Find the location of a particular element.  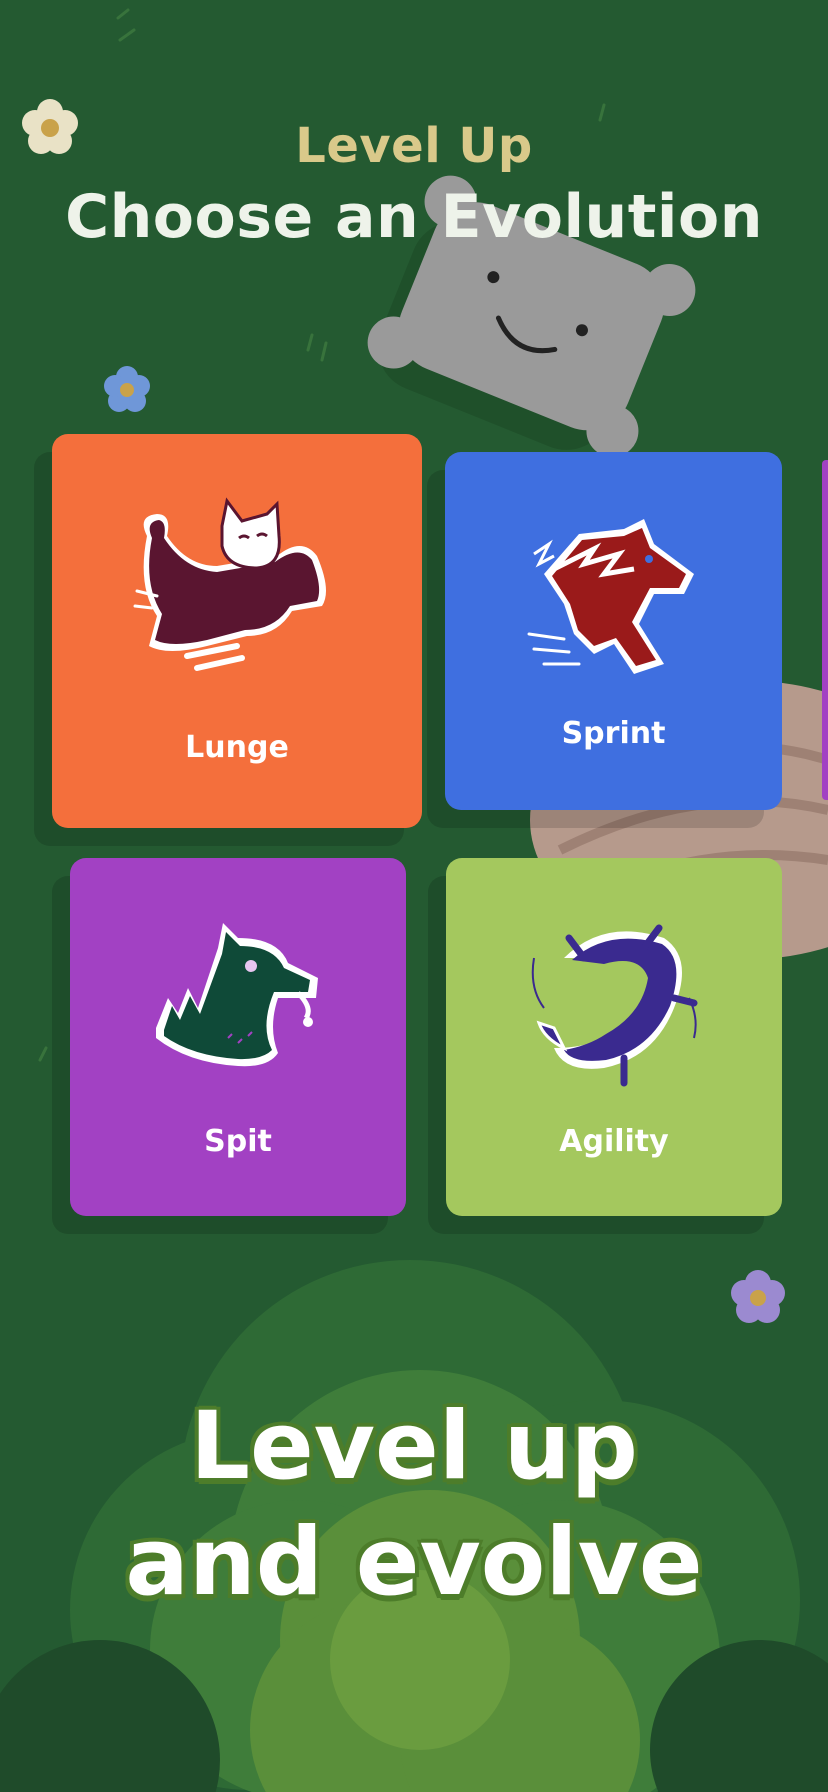

promo-line-1: Level up is located at coordinates (414, 1446).